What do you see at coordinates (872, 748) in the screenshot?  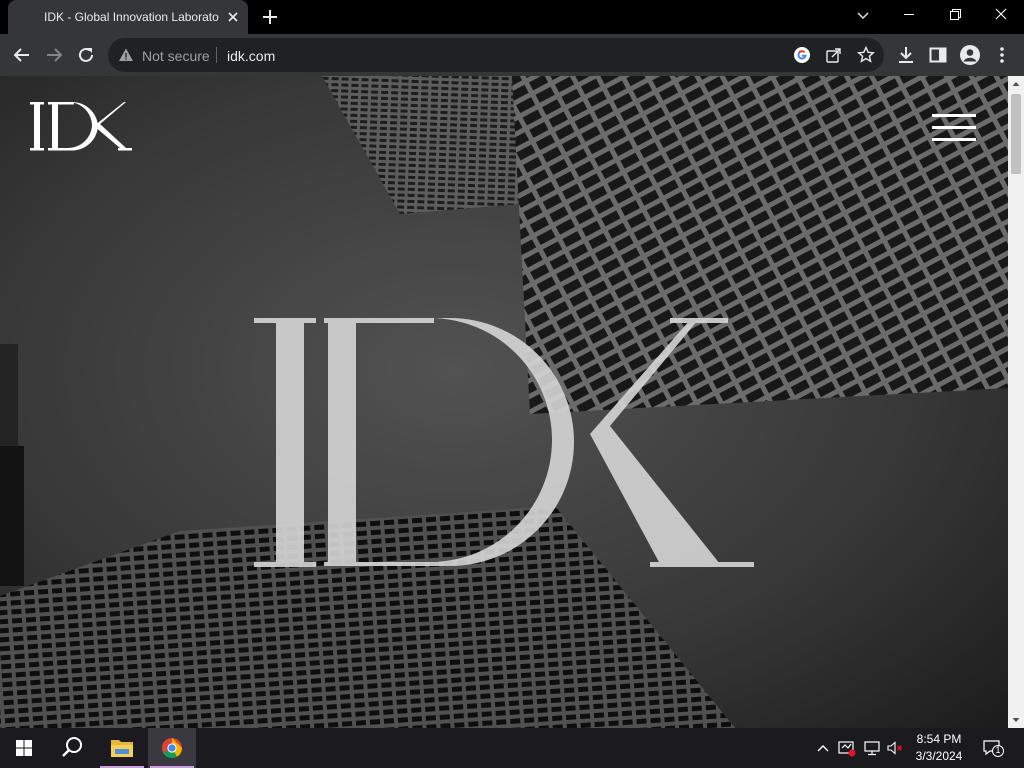 I see `network-icon` at bounding box center [872, 748].